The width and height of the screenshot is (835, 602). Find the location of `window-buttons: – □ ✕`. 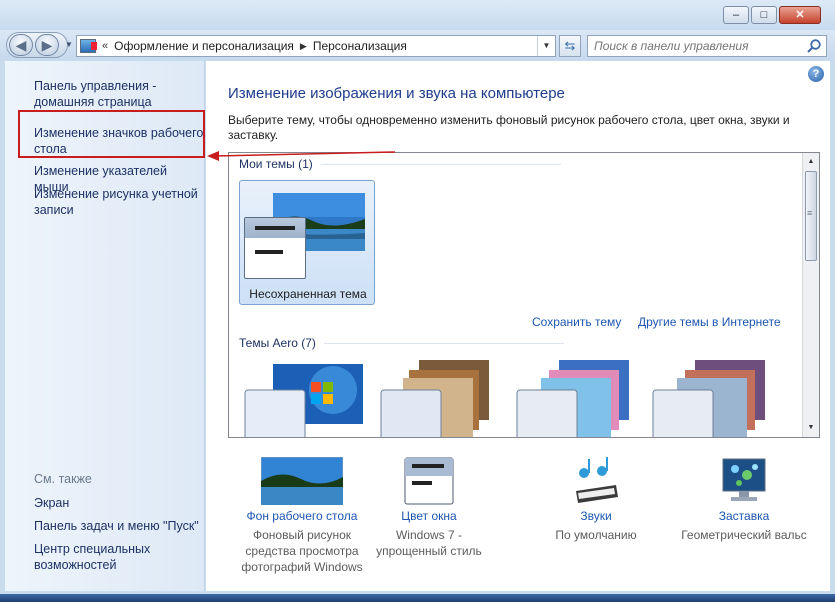

window-buttons: – □ ✕ is located at coordinates (772, 15).